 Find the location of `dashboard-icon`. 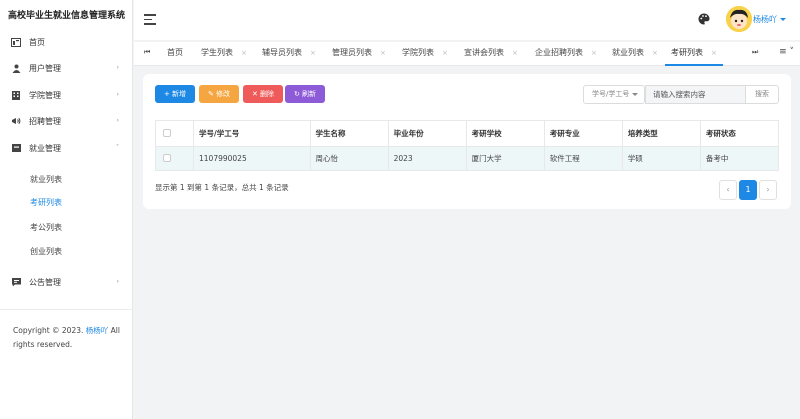

dashboard-icon is located at coordinates (16, 42).